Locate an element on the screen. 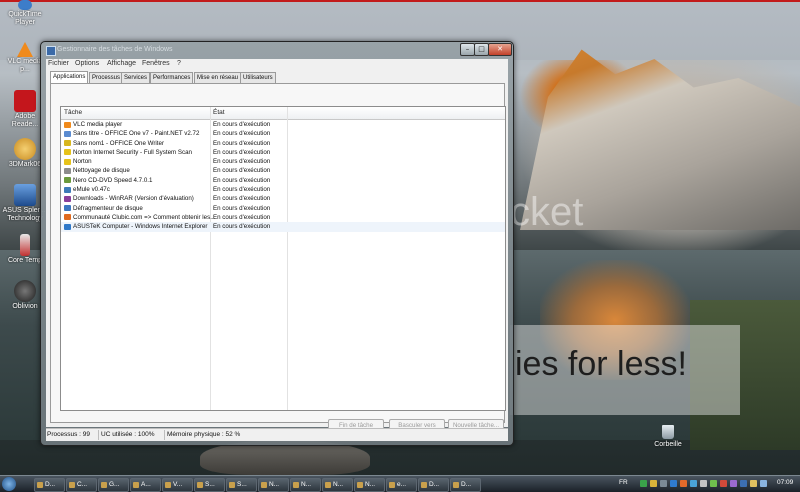 The width and height of the screenshot is (800, 492). asus-splendid-icon is located at coordinates (25, 195).